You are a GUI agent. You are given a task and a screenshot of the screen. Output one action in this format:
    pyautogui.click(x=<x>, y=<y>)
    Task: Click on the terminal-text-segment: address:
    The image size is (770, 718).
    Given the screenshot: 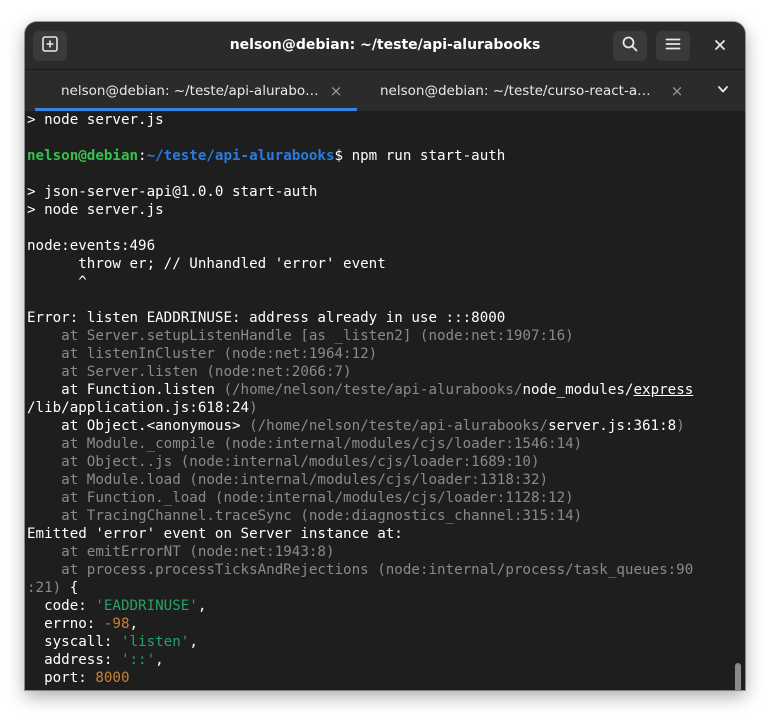 What is the action you would take?
    pyautogui.click(x=74, y=660)
    